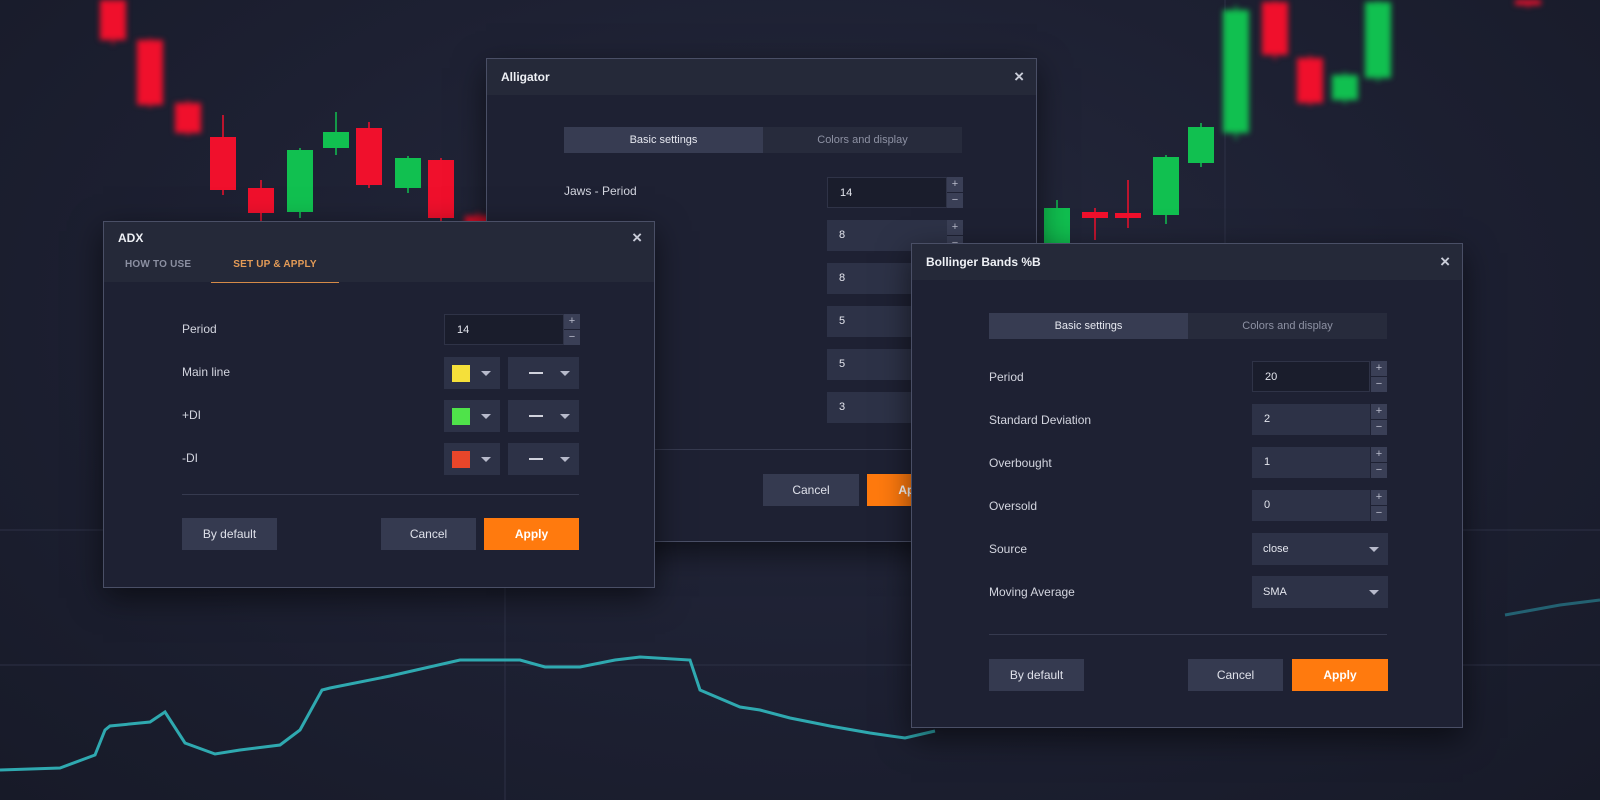 The height and width of the screenshot is (800, 1600). Describe the element at coordinates (379, 251) in the screenshot. I see `adx-header: ADX × HOW TO USE SET UP & APPLY` at that location.